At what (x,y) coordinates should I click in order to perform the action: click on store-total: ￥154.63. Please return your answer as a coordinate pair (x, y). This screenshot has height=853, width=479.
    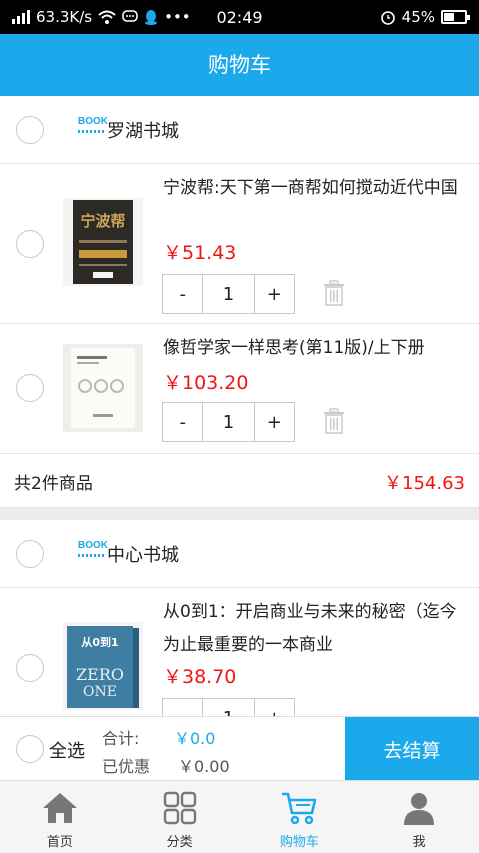
    Looking at the image, I should click on (424, 483).